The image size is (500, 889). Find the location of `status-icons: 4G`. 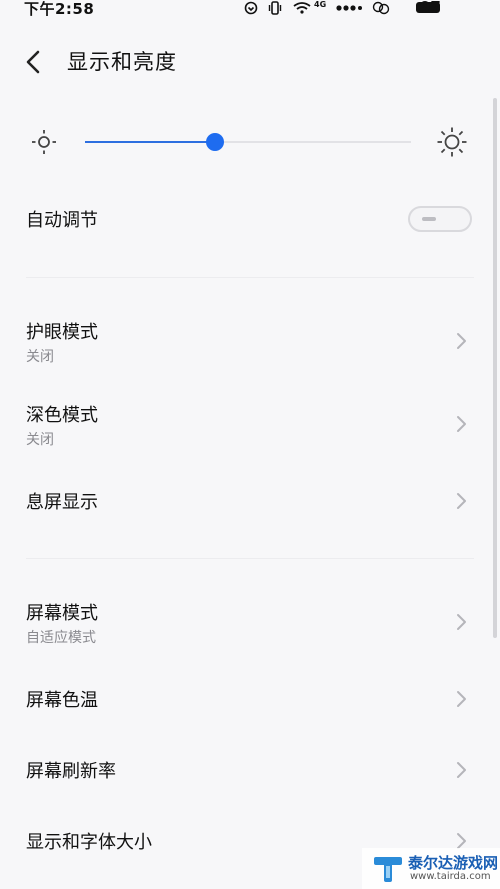

status-icons: 4G is located at coordinates (317, 8).